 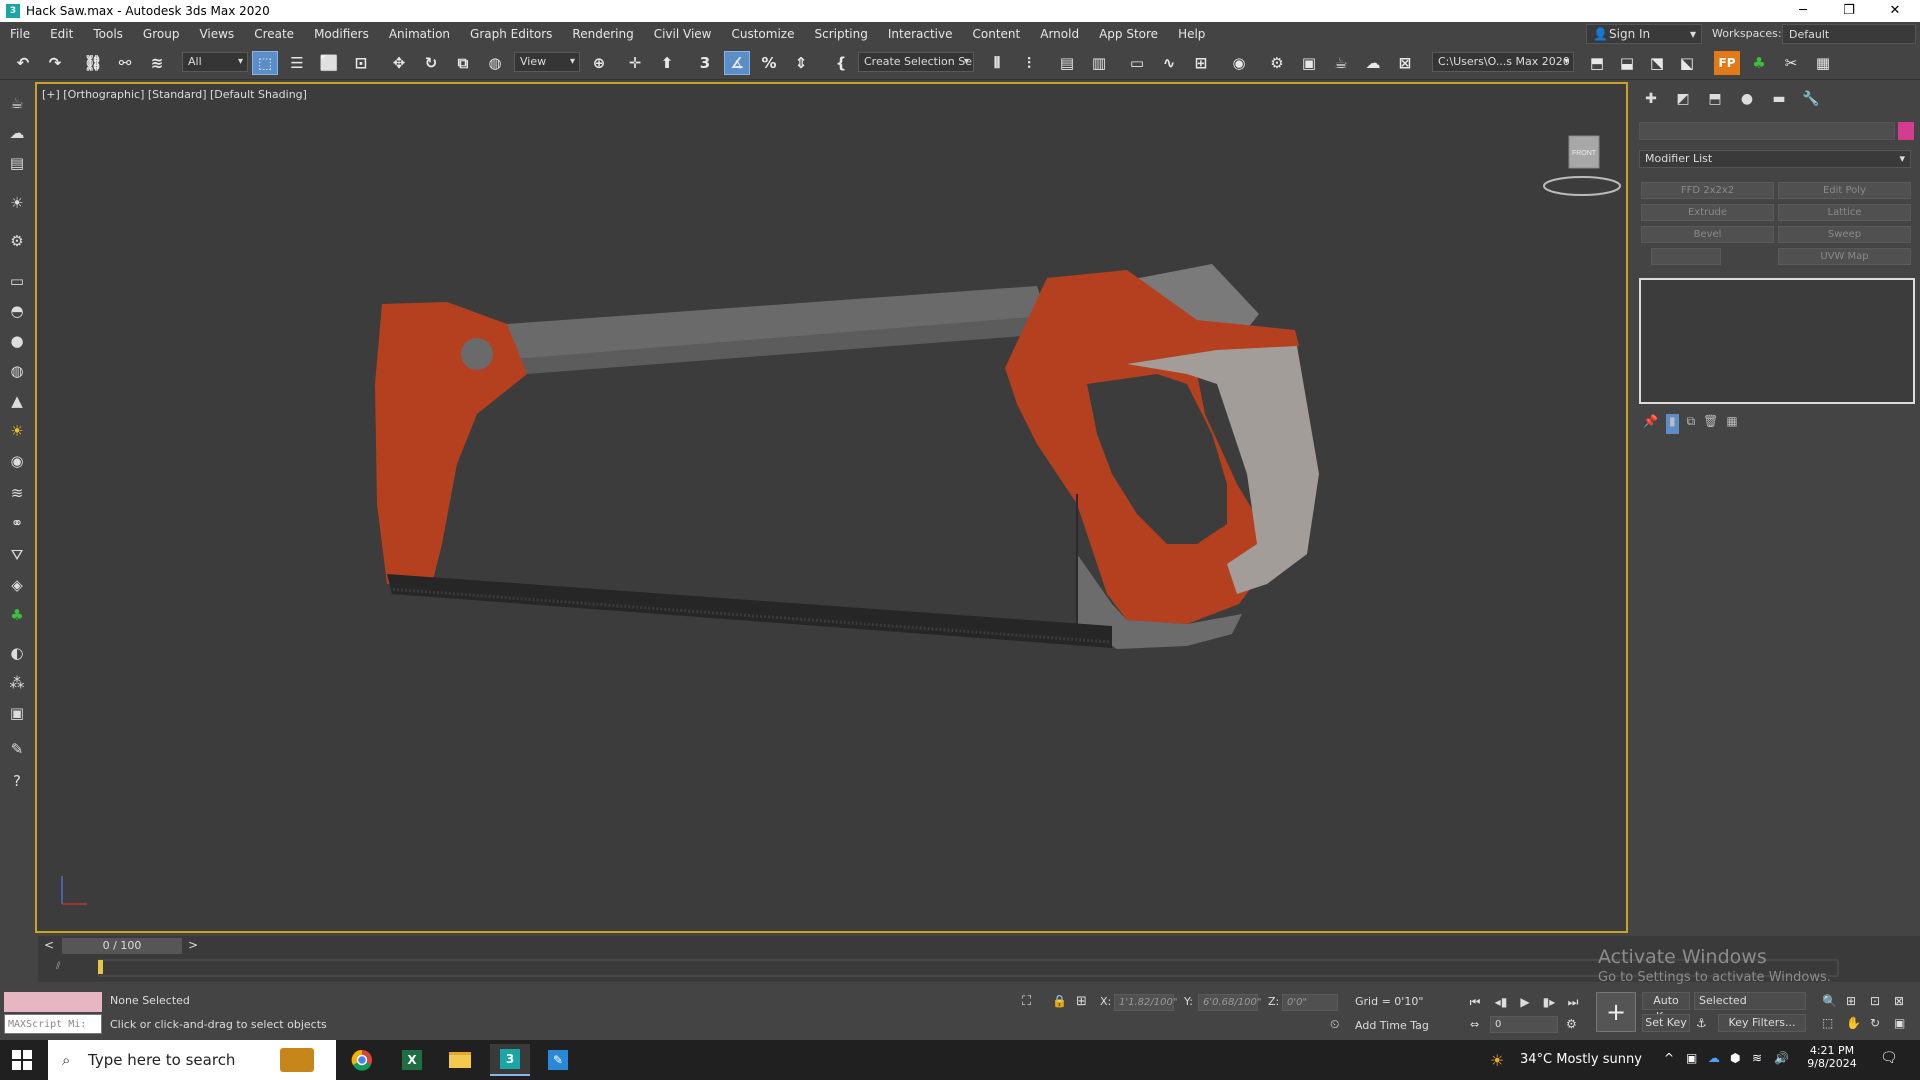 What do you see at coordinates (1582, 186) in the screenshot?
I see `viewcube-ring` at bounding box center [1582, 186].